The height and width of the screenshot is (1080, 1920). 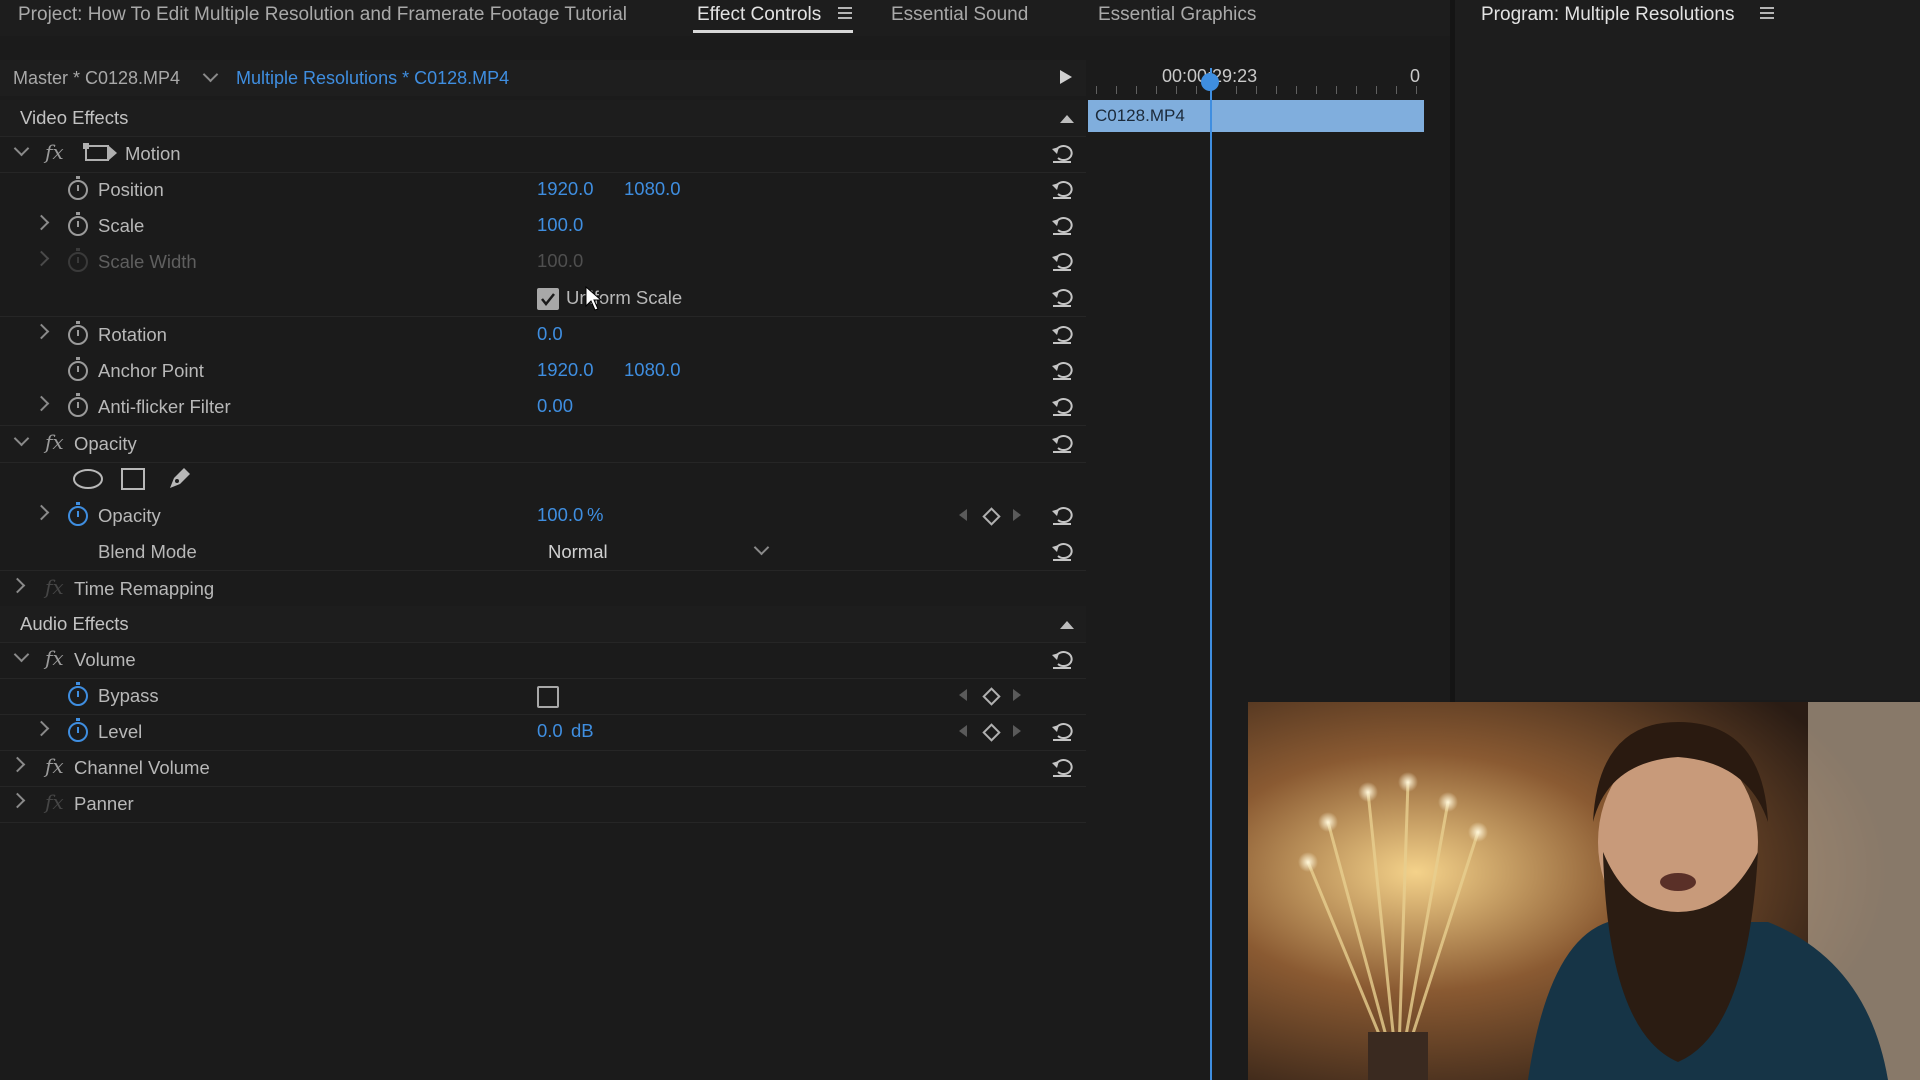 I want to click on tab-effect-controls: Effect Controls, so click(x=759, y=15).